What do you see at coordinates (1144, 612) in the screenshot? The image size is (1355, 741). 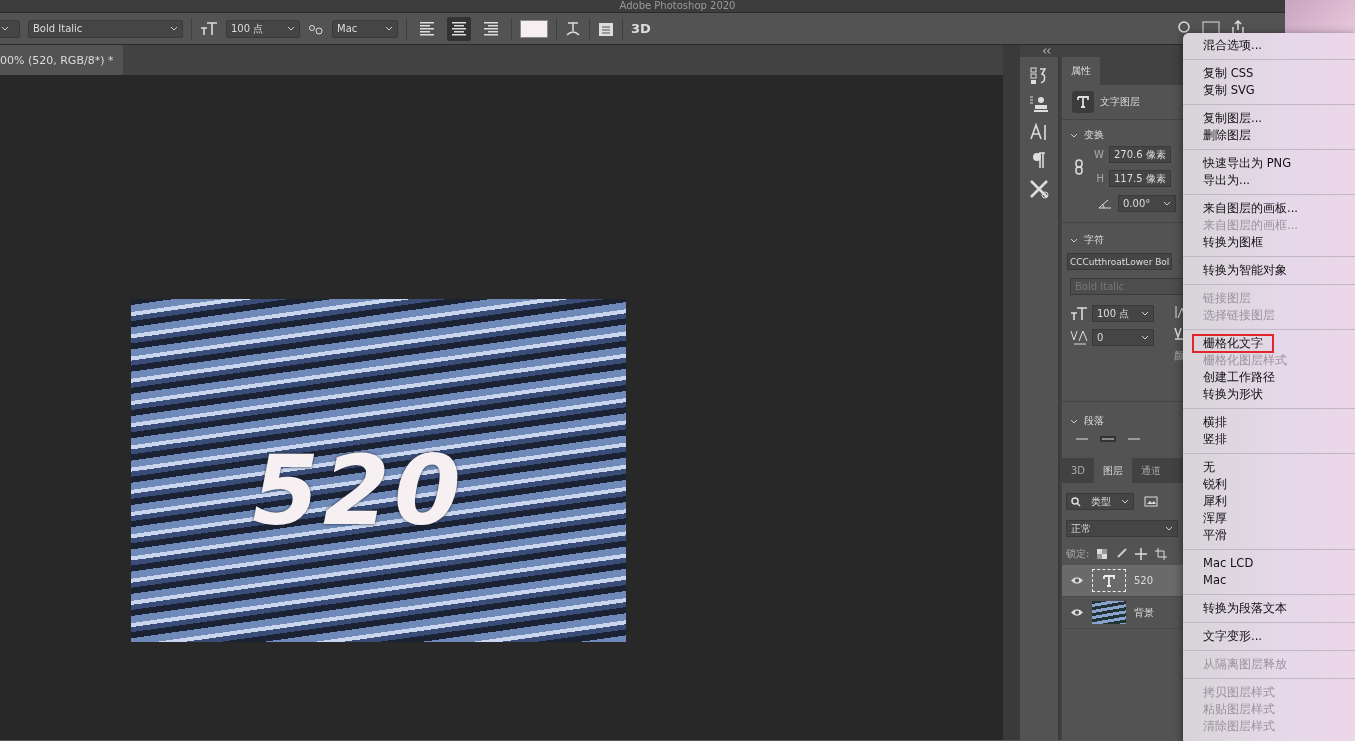 I see `layer-name: 背景` at bounding box center [1144, 612].